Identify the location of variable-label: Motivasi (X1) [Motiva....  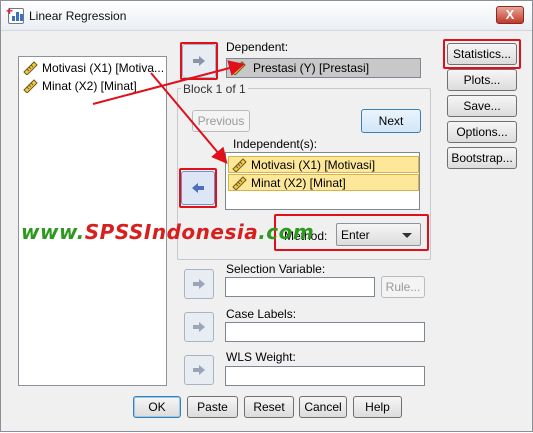
(103, 68).